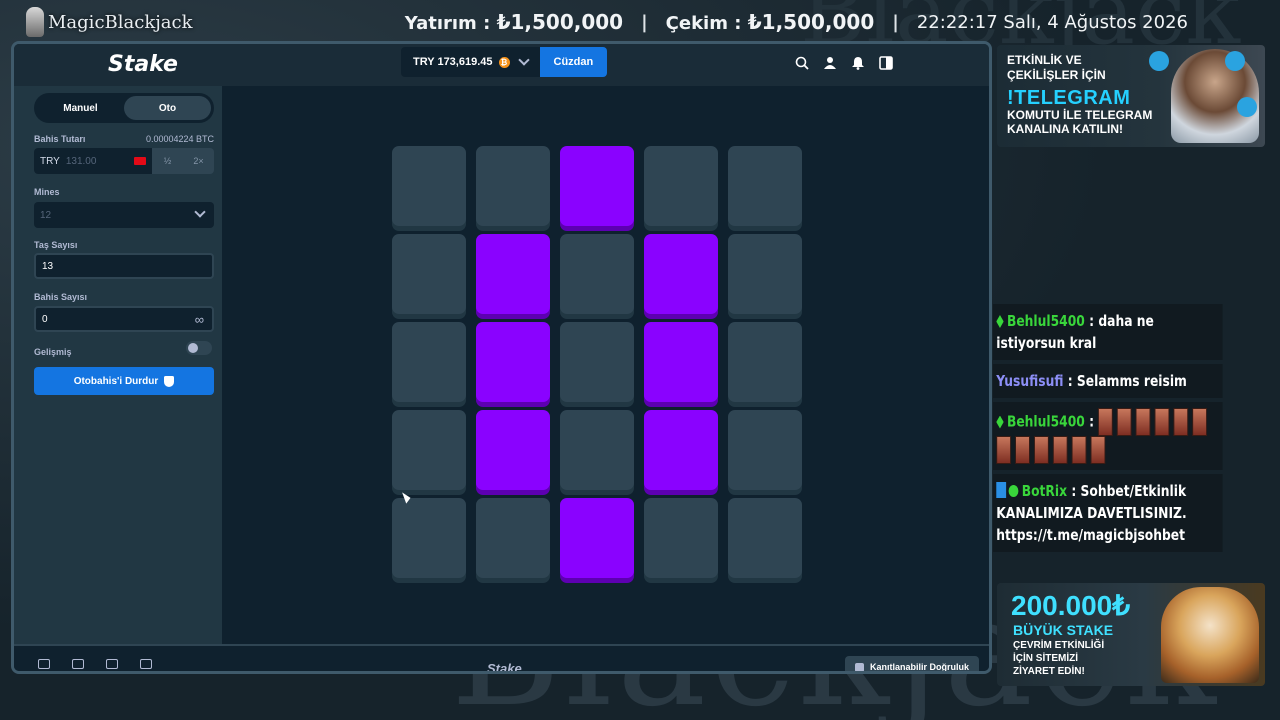 The width and height of the screenshot is (1280, 720). What do you see at coordinates (802, 63) in the screenshot?
I see `search-icon` at bounding box center [802, 63].